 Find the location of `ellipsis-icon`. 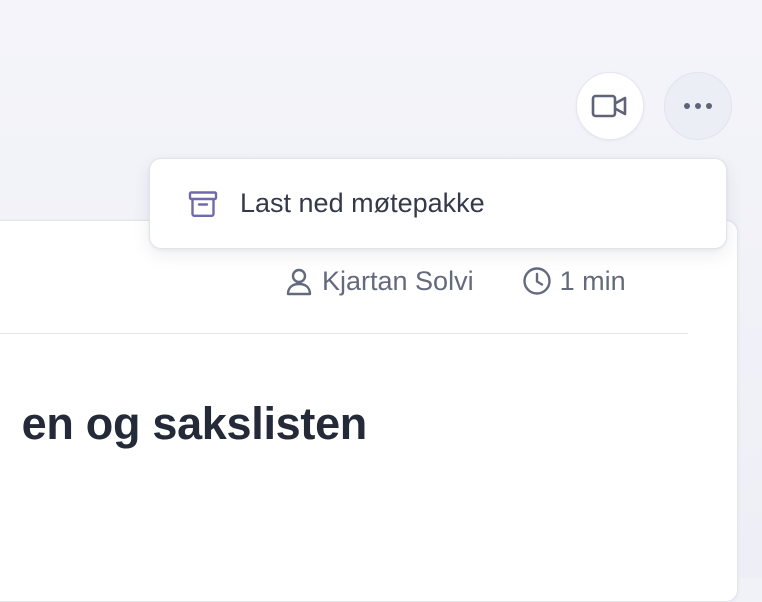

ellipsis-icon is located at coordinates (698, 106).